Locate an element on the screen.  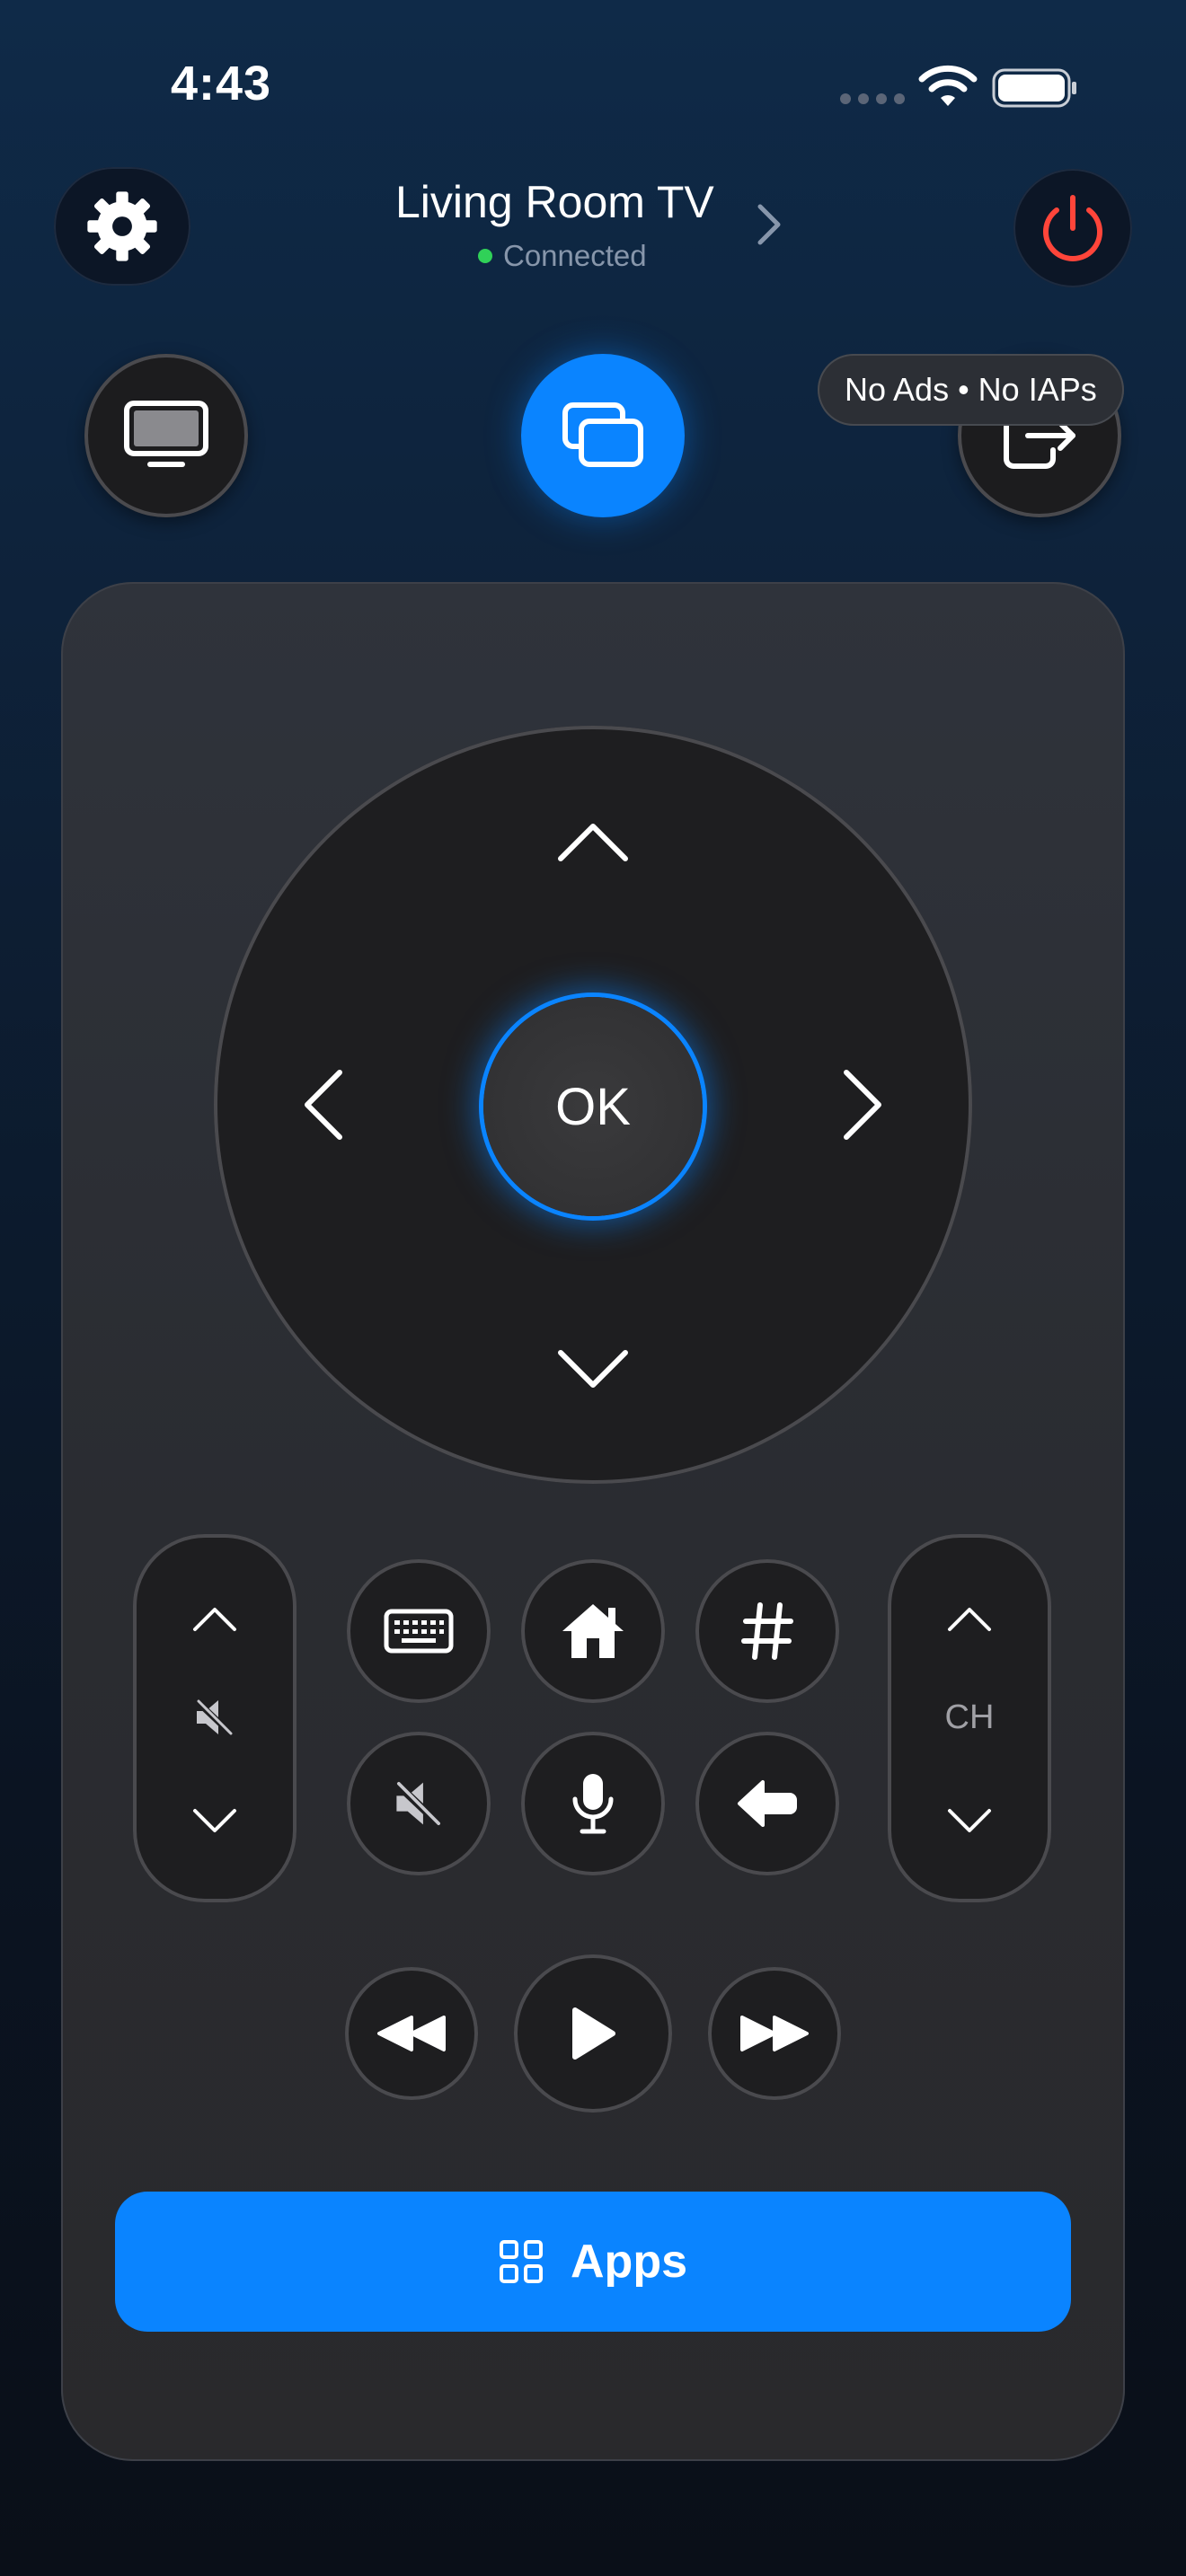
volume-up-button is located at coordinates (215, 1618).